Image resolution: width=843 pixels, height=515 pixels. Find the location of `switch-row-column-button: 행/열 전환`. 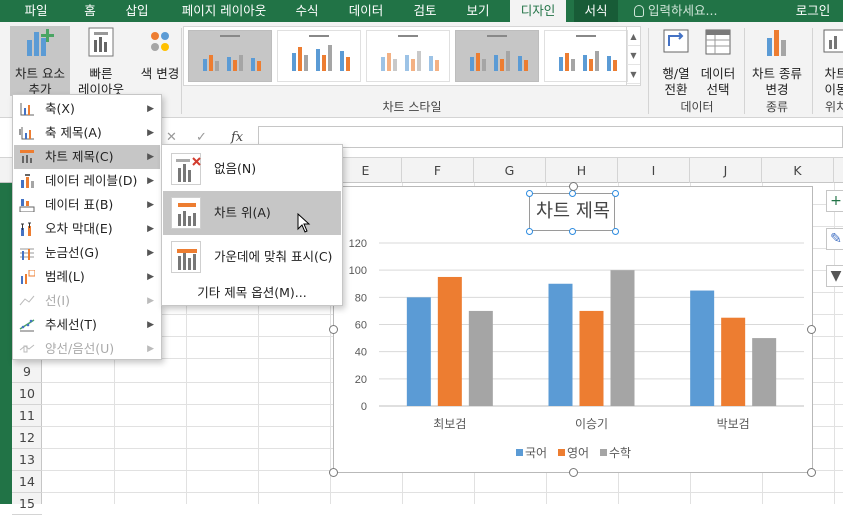

switch-row-column-button: 행/열 전환 is located at coordinates (676, 61).